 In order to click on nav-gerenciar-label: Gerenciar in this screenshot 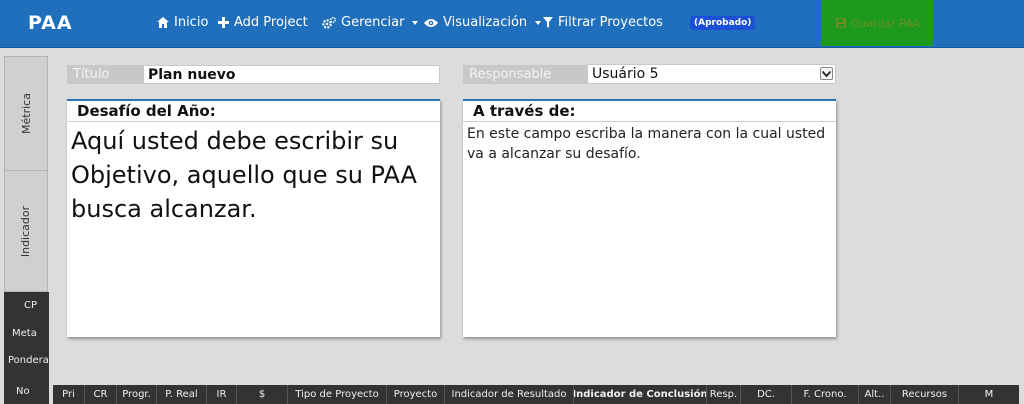, I will do `click(373, 22)`.